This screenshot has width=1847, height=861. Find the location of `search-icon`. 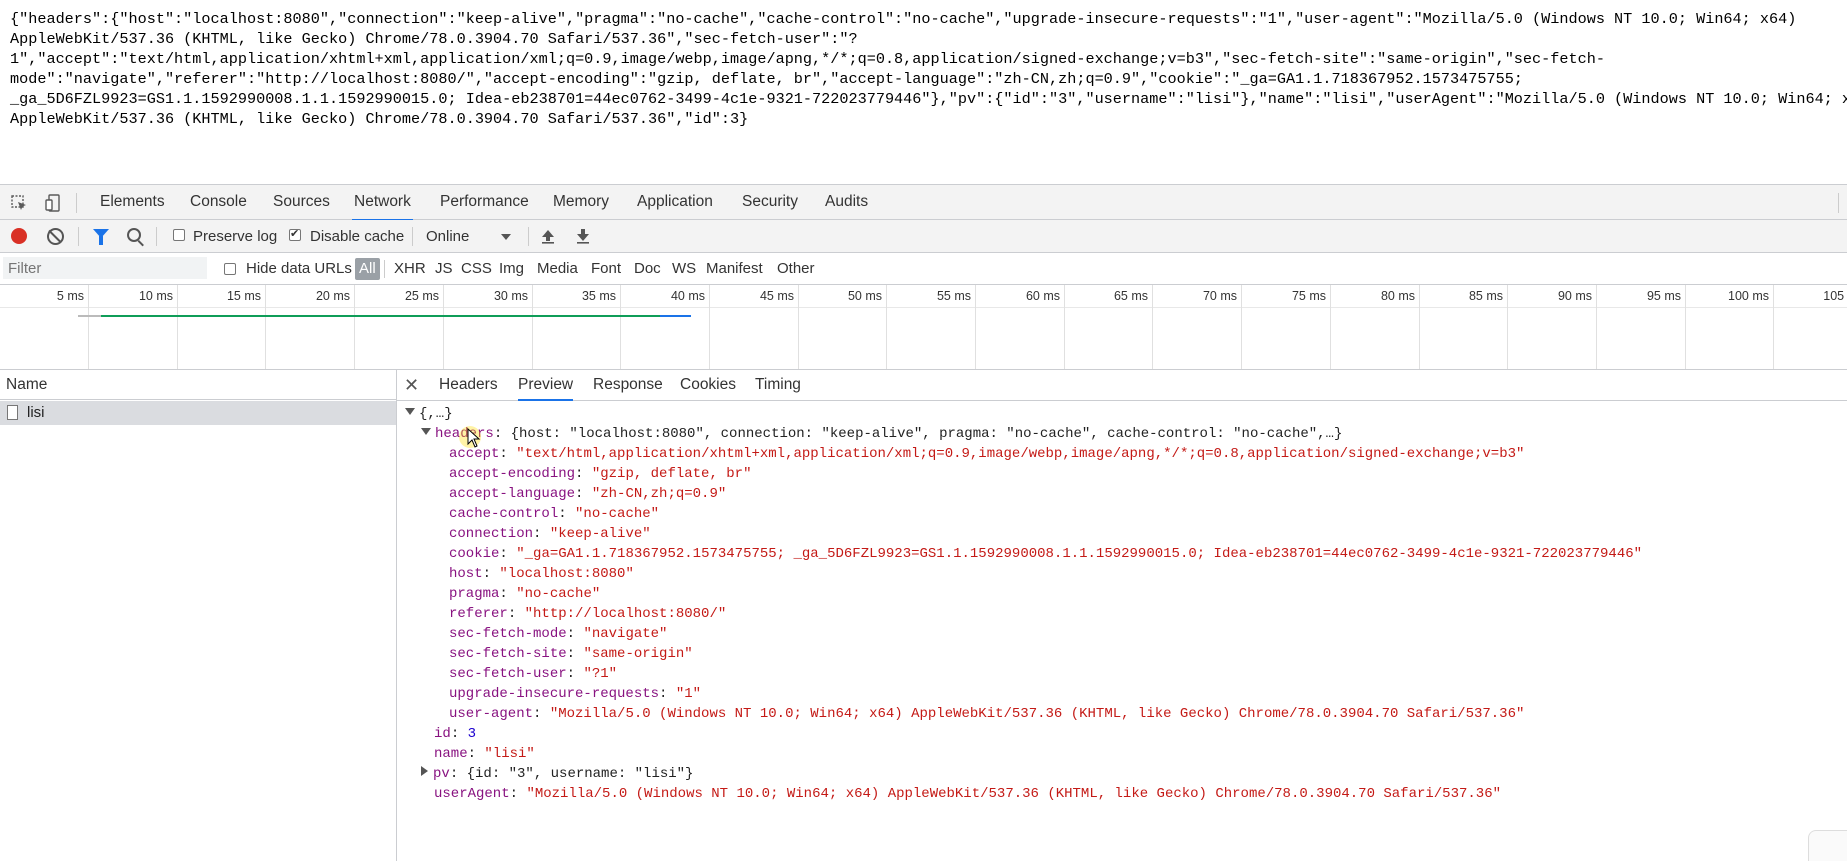

search-icon is located at coordinates (134, 235).